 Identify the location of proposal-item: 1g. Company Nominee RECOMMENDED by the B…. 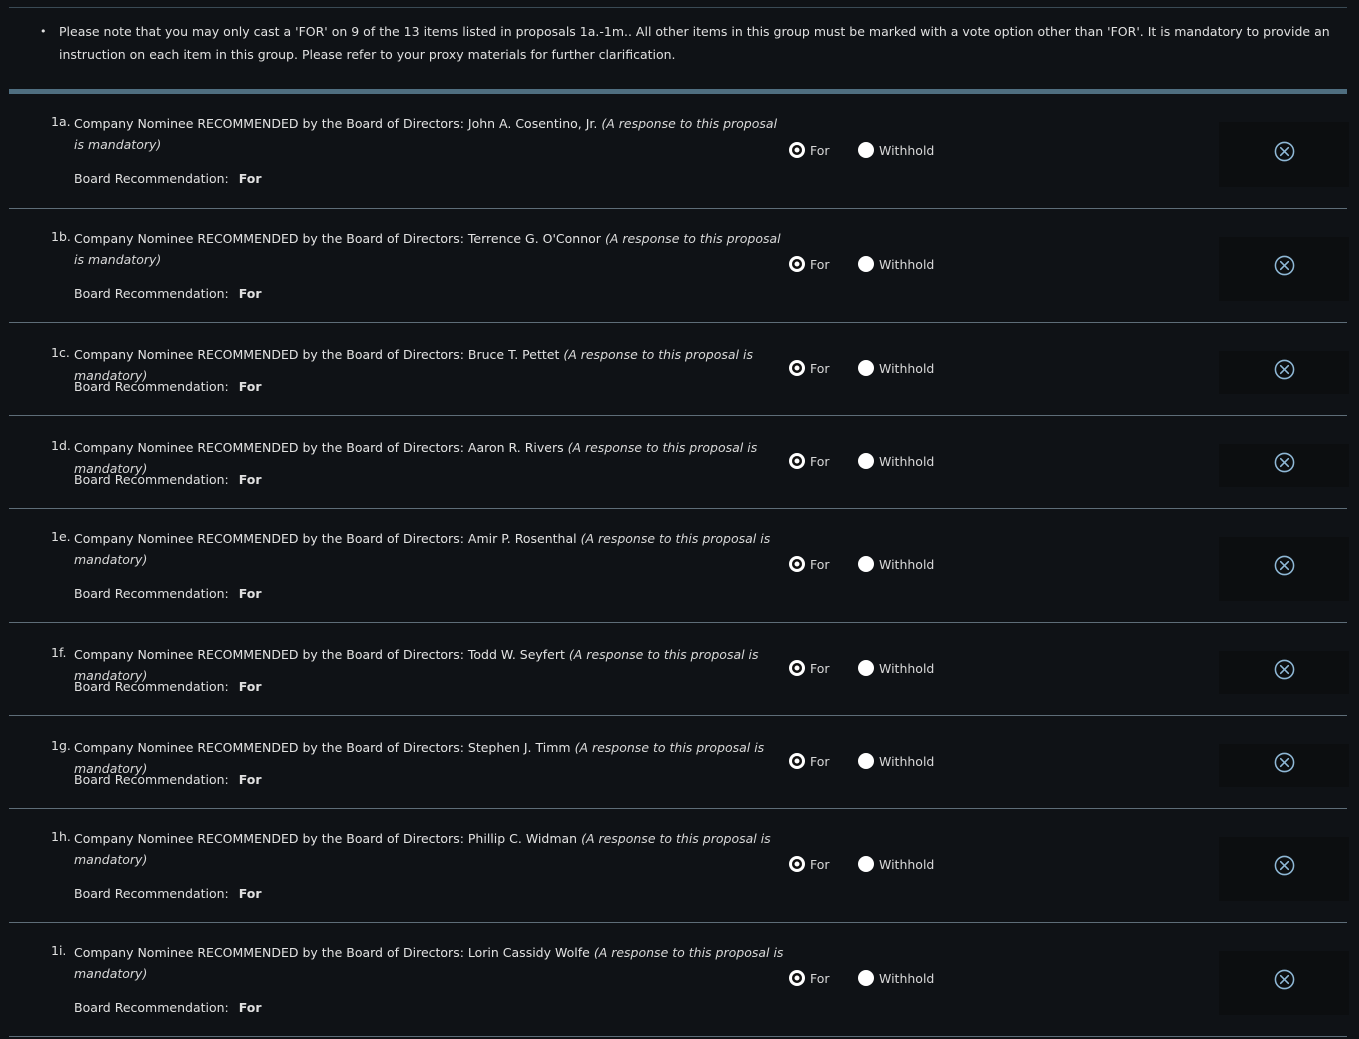
(679, 762).